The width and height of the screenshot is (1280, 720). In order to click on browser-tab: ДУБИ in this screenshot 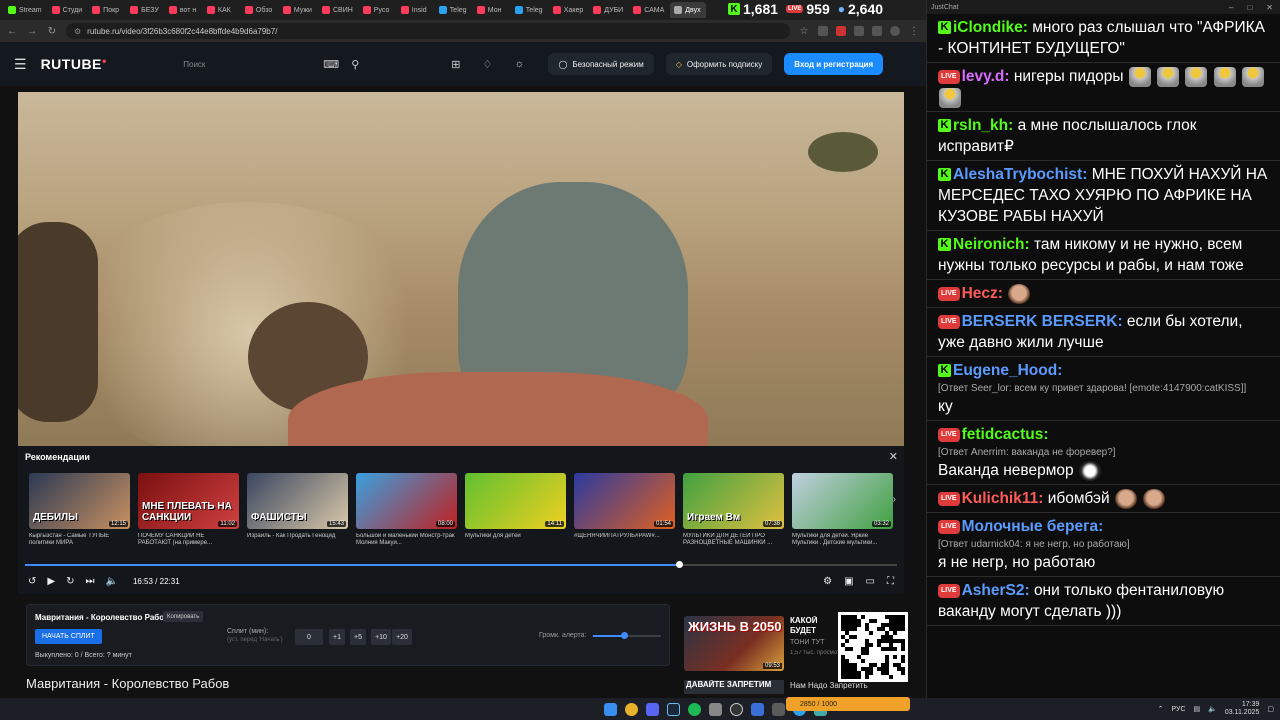, I will do `click(608, 10)`.